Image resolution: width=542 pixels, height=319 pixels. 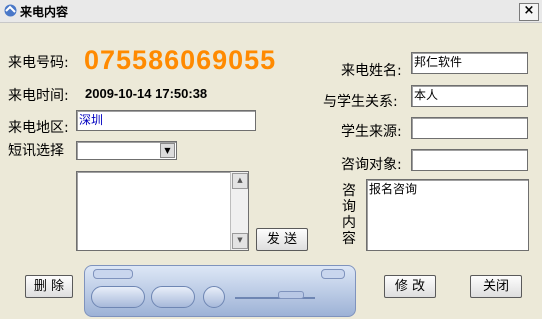 What do you see at coordinates (469, 63) in the screenshot?
I see `name-input: 邦仁软件` at bounding box center [469, 63].